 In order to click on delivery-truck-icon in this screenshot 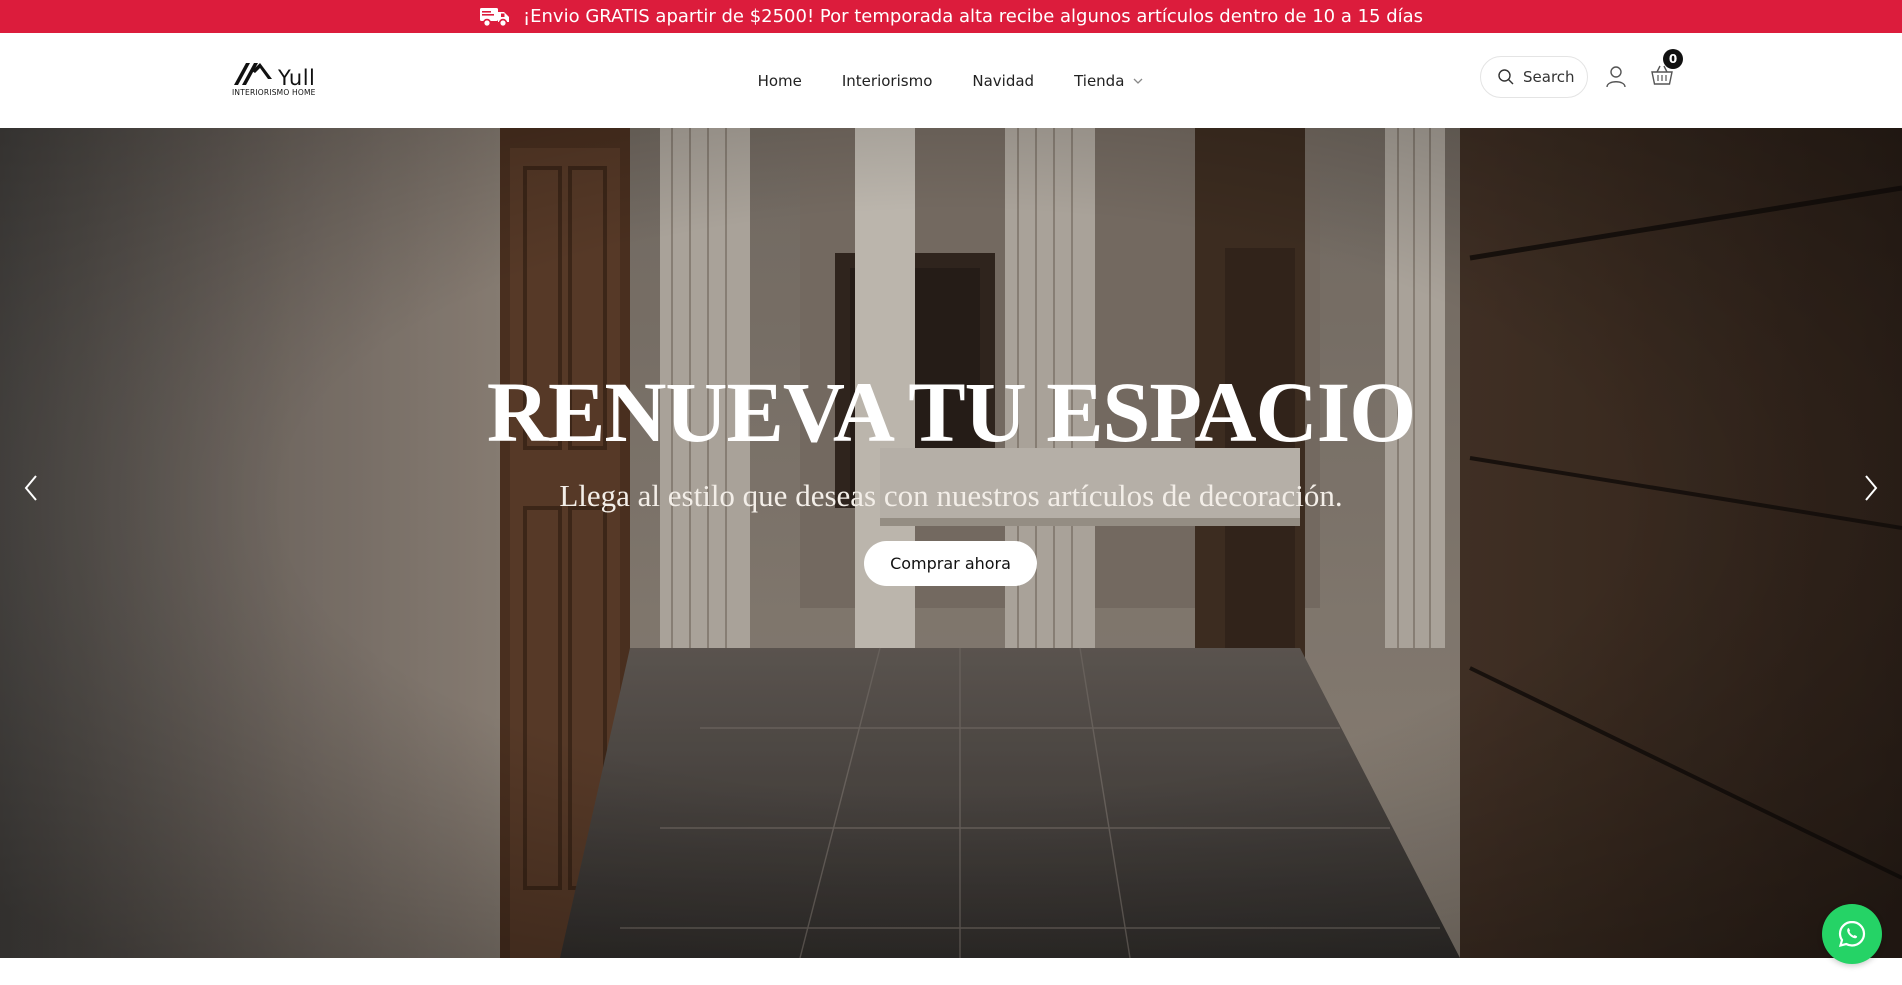, I will do `click(495, 17)`.